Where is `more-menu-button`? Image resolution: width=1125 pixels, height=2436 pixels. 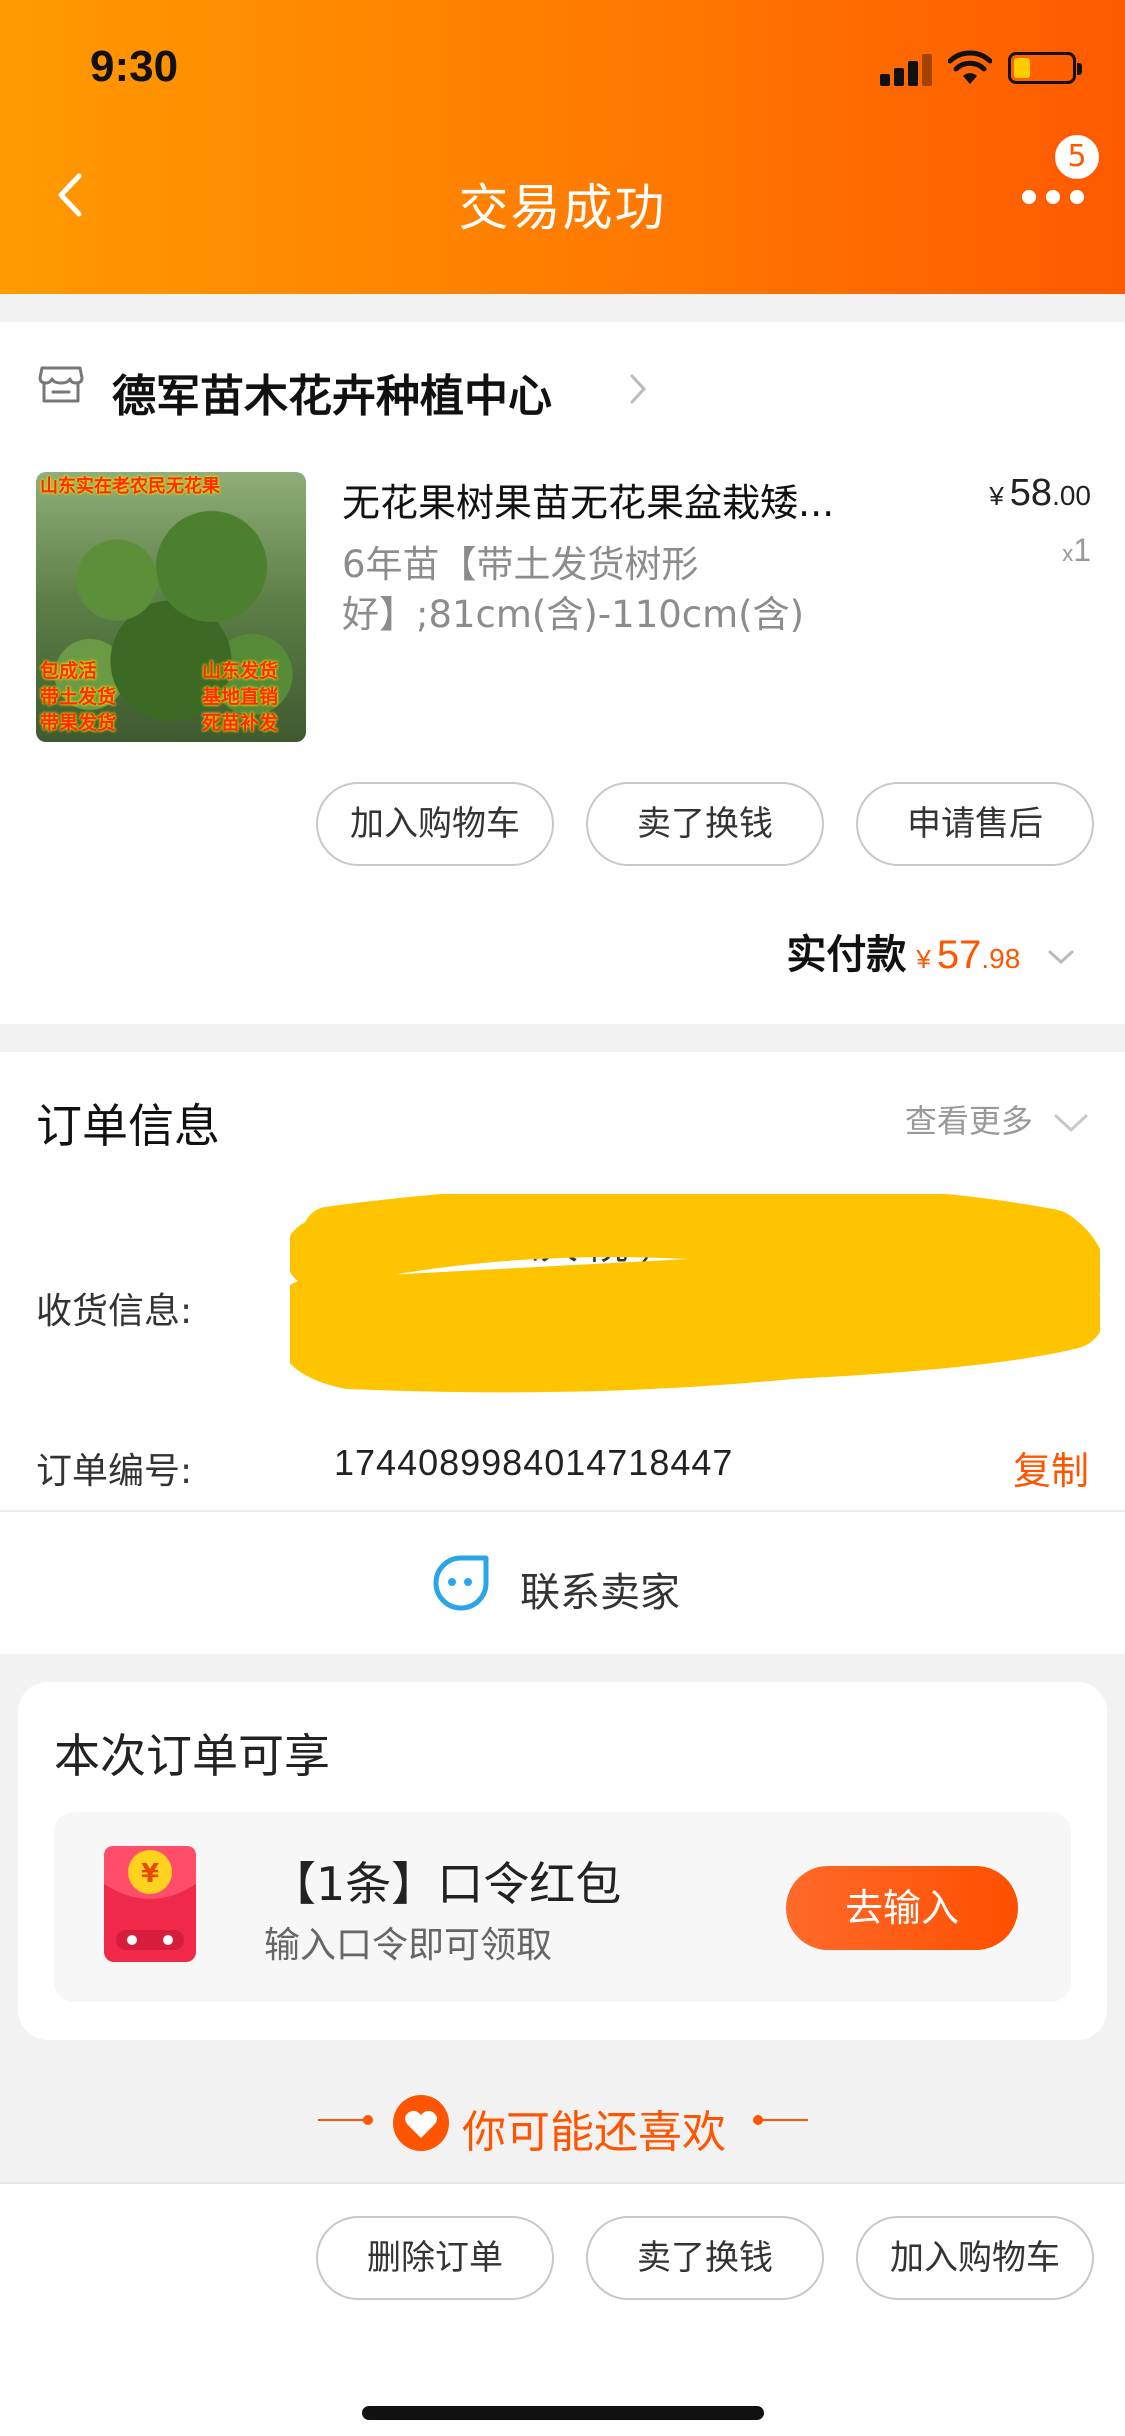 more-menu-button is located at coordinates (1056, 195).